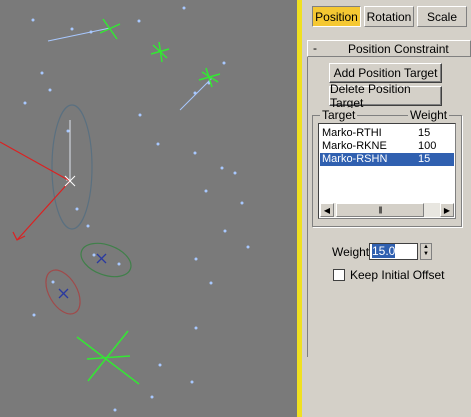 This screenshot has height=417, width=471. Describe the element at coordinates (397, 275) in the screenshot. I see `keep-initial-offset-label: Keep Initial Offset` at that location.